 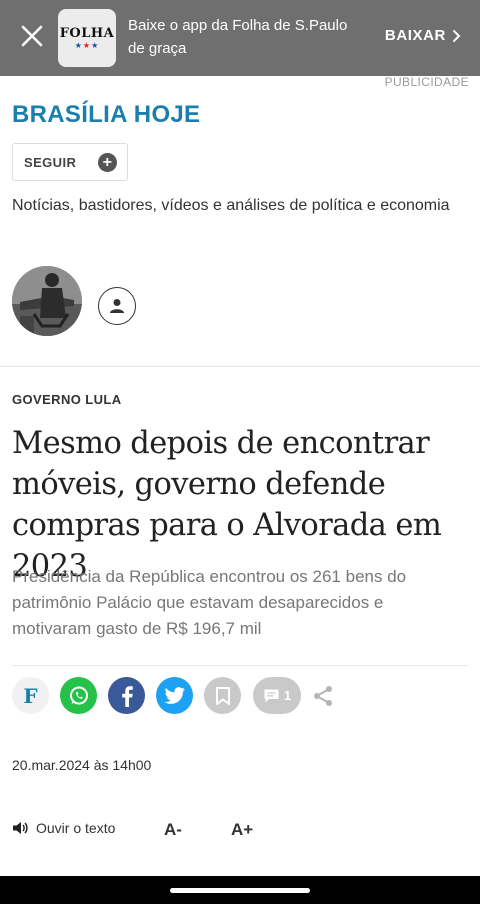 What do you see at coordinates (173, 830) in the screenshot?
I see `font-decrease-button: A-` at bounding box center [173, 830].